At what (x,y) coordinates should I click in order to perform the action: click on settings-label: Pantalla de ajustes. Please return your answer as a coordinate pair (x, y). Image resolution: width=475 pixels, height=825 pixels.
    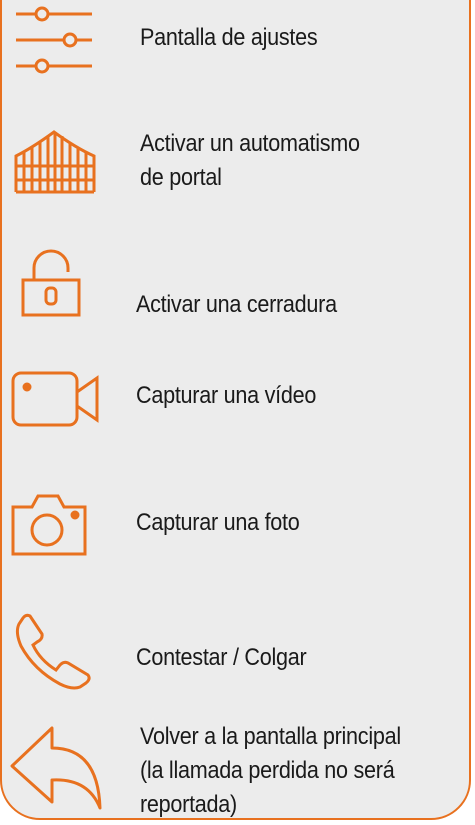
    Looking at the image, I should click on (229, 37).